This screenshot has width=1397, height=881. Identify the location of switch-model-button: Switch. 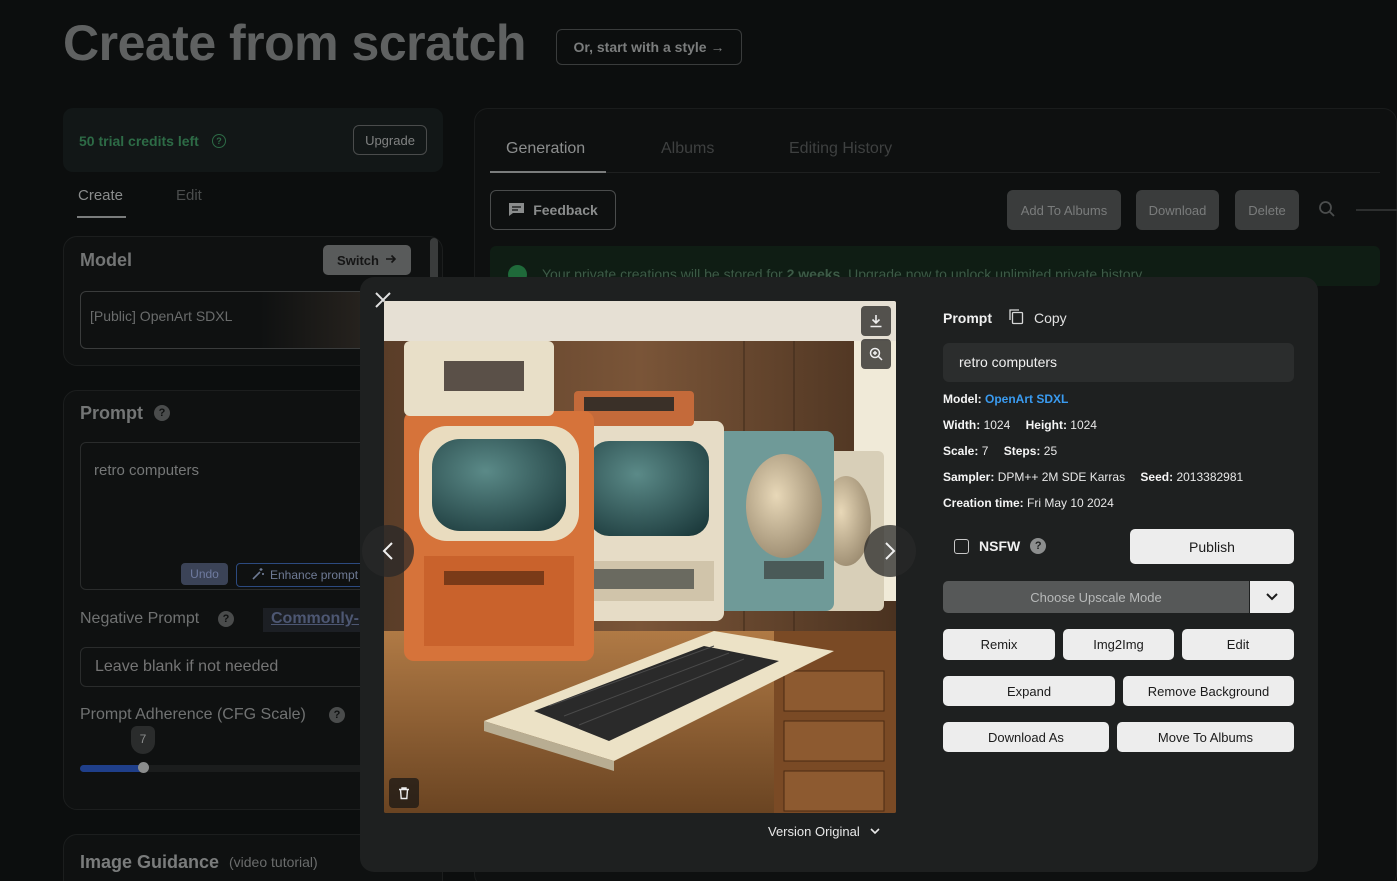
(367, 260).